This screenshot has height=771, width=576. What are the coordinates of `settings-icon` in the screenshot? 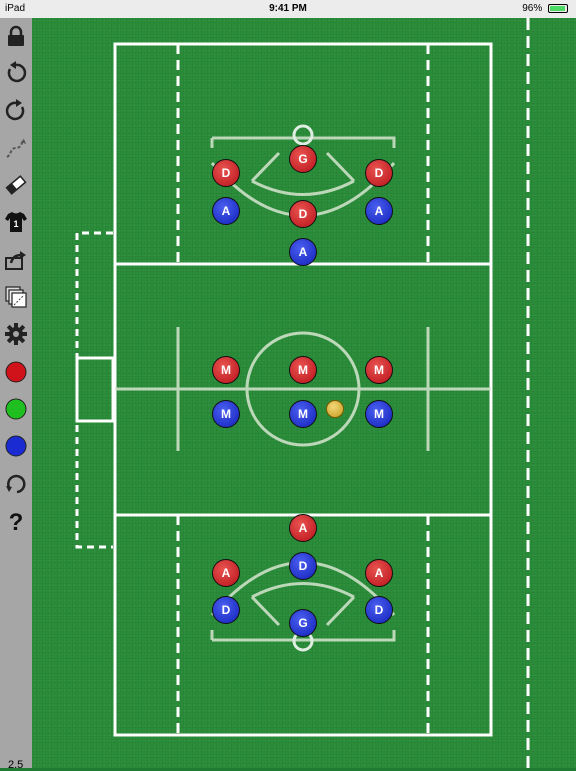 It's located at (16, 334).